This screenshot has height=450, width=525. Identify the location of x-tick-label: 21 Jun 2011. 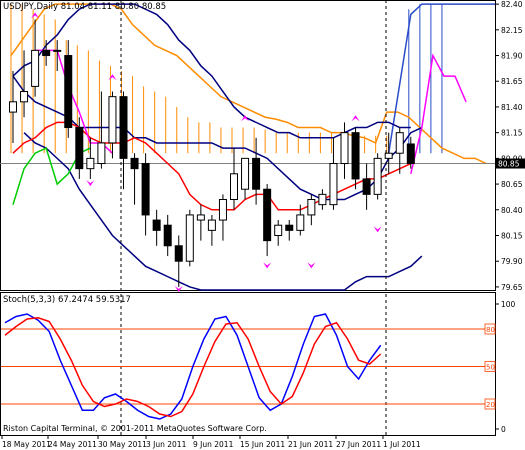
(310, 444).